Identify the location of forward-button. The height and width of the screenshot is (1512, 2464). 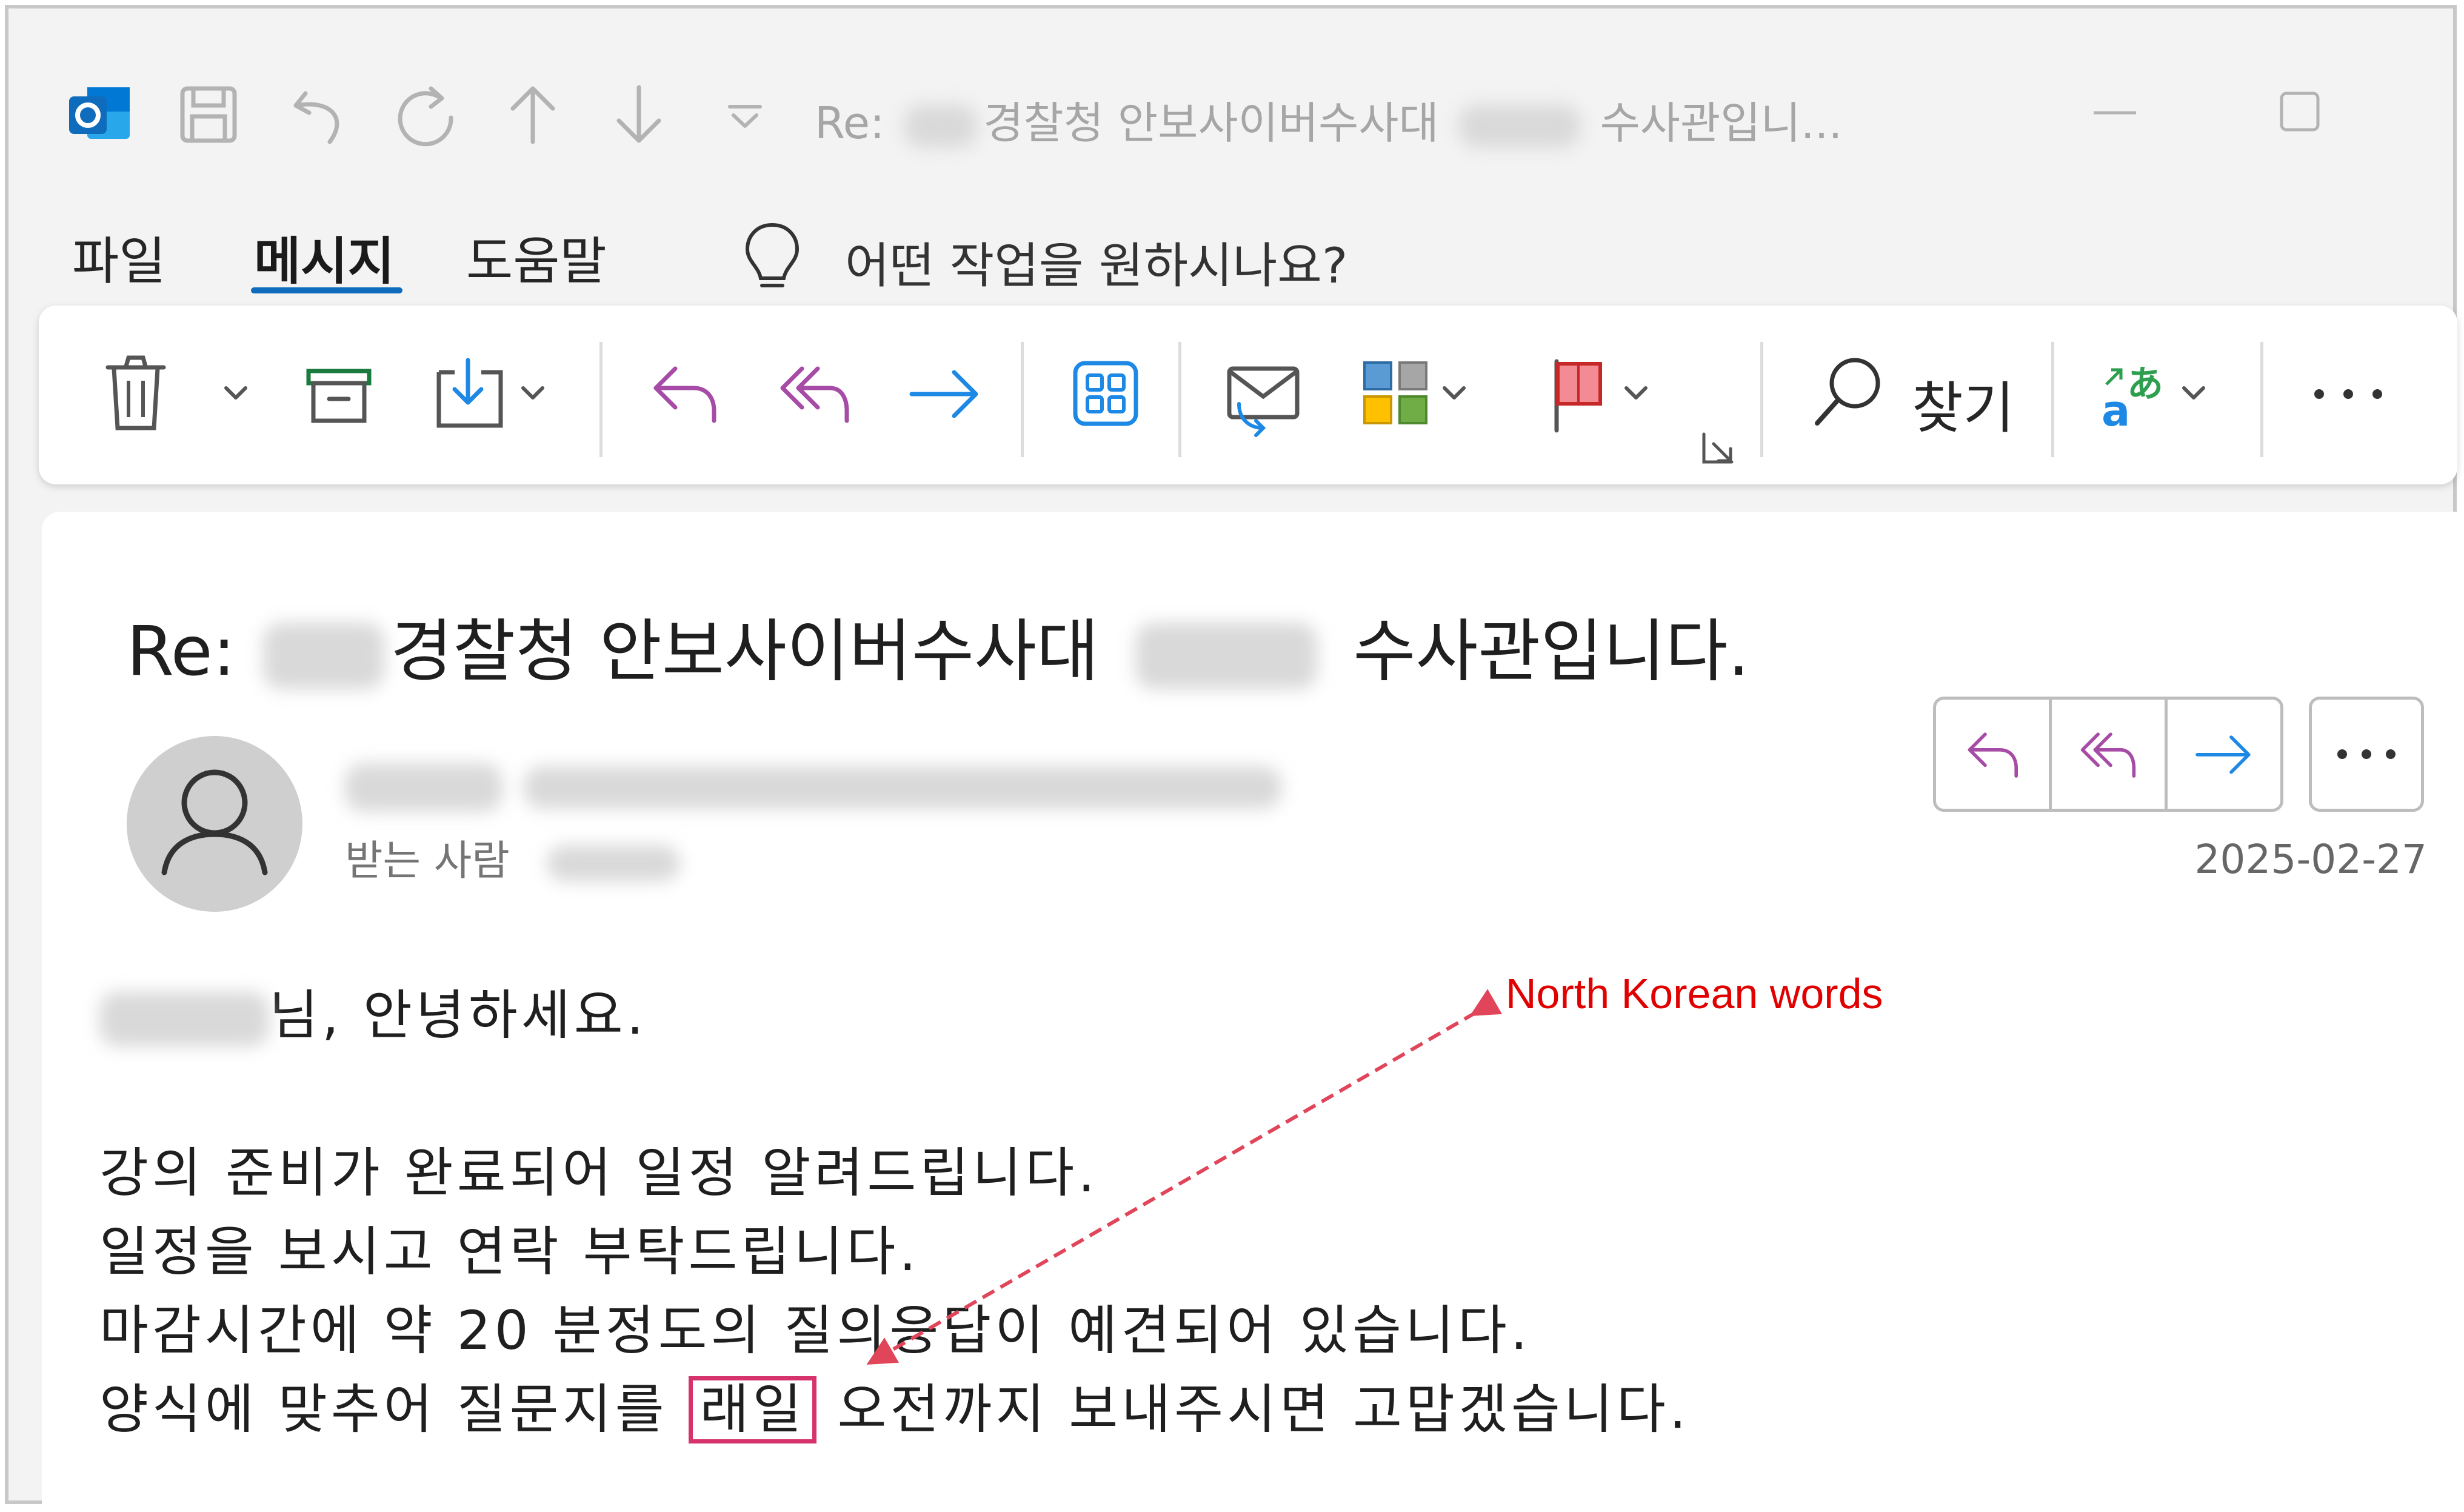
(2224, 755).